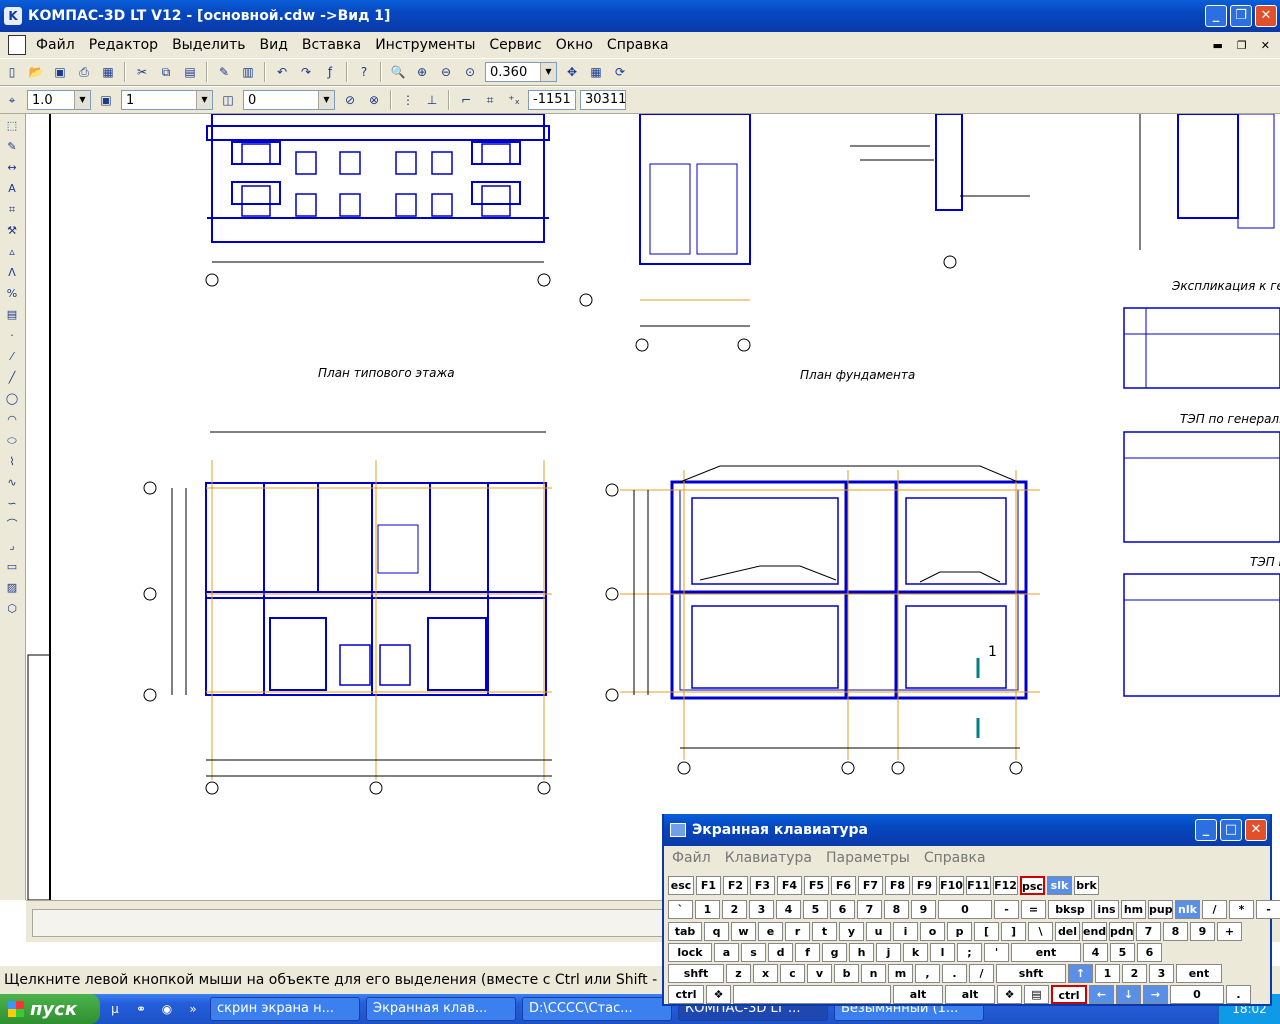 This screenshot has height=1024, width=1280. Describe the element at coordinates (12, 588) in the screenshot. I see `hatch-icon: ▨` at that location.